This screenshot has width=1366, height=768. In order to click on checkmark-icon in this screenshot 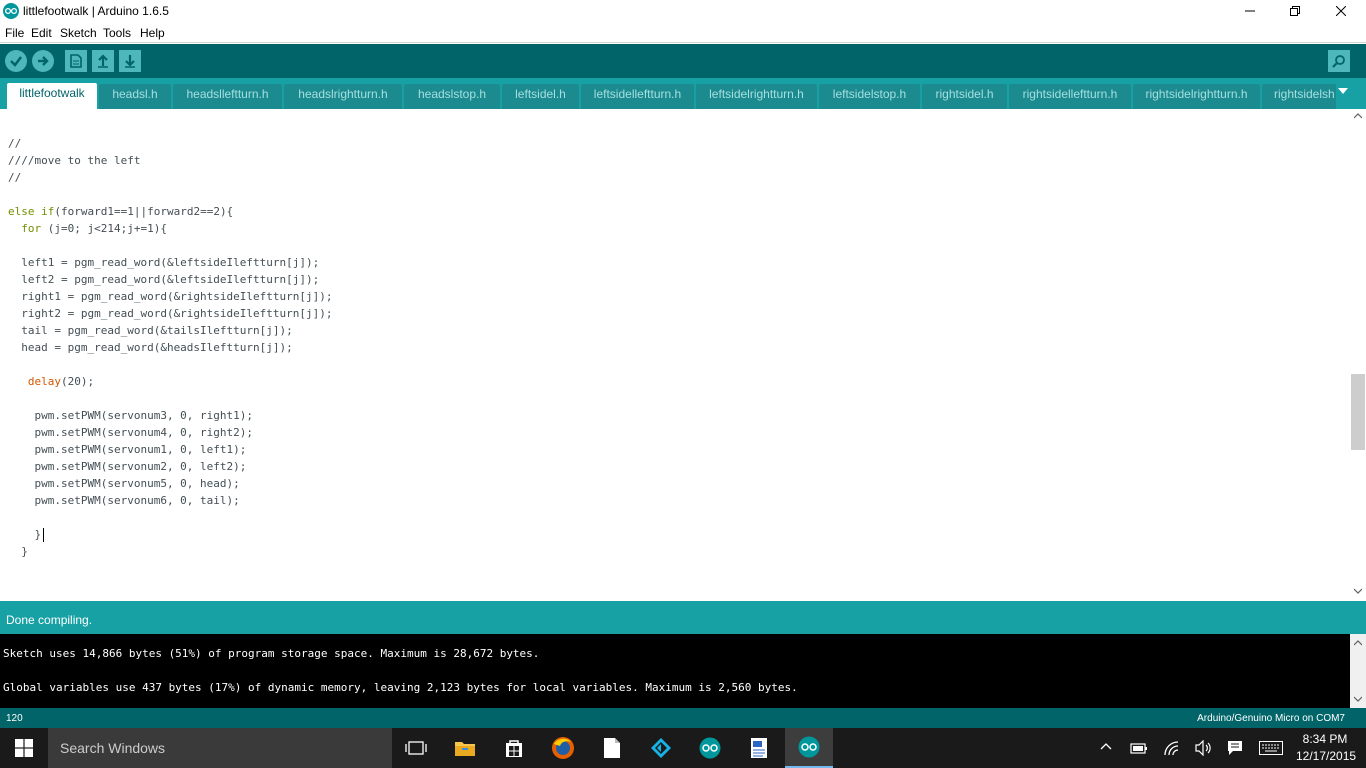, I will do `click(16, 61)`.